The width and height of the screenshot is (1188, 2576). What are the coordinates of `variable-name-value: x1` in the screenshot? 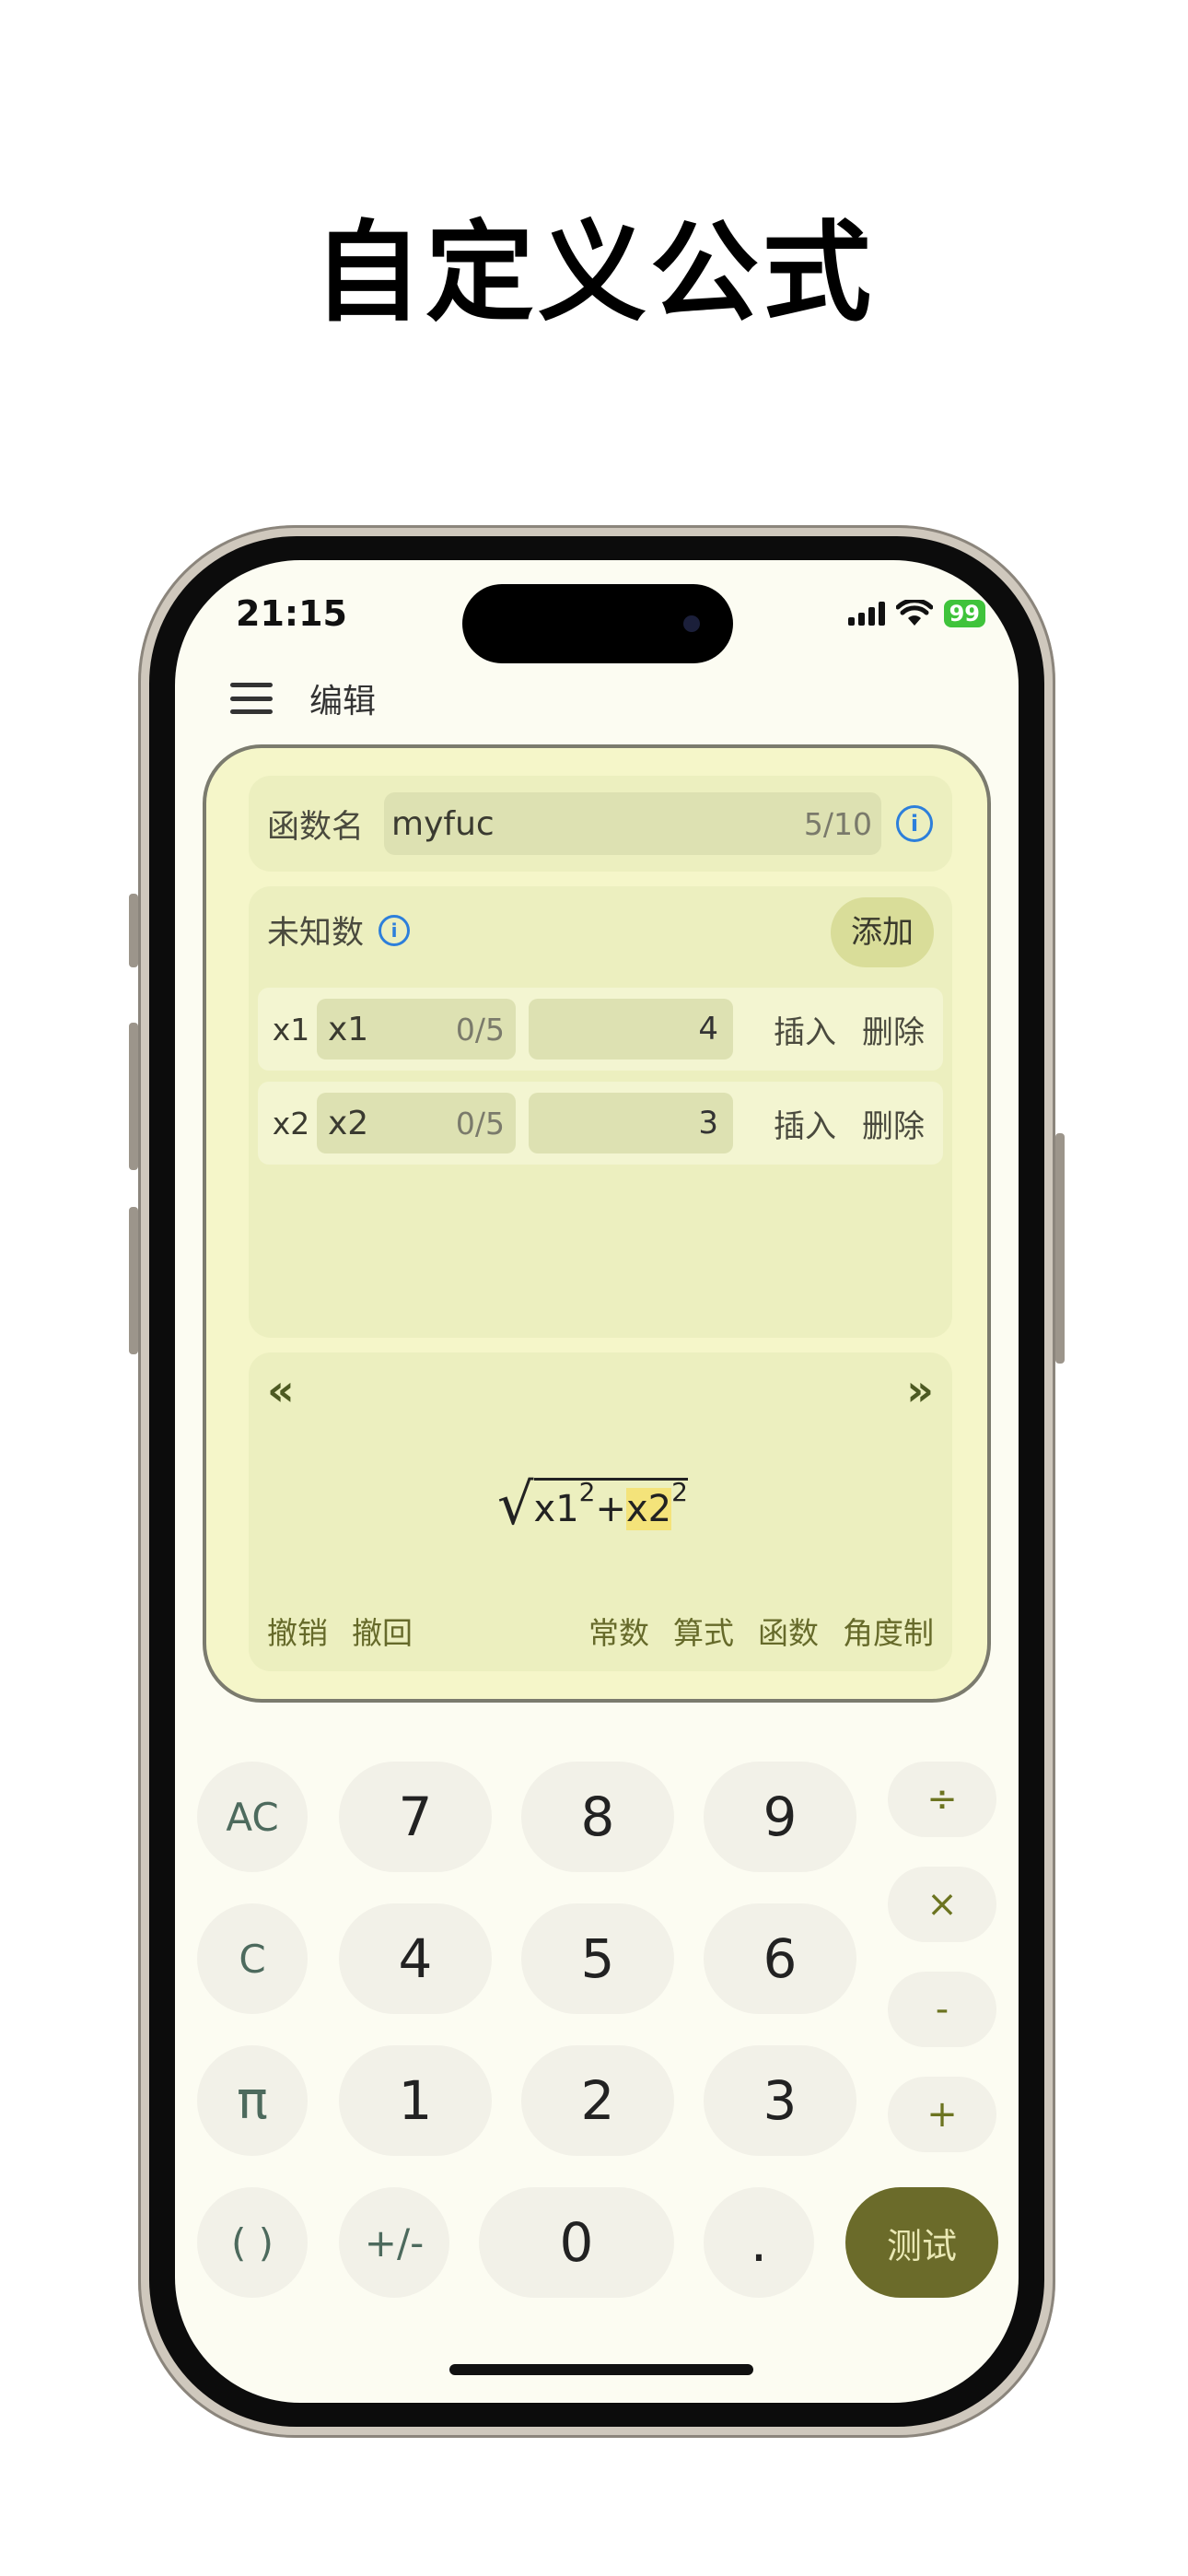 It's located at (348, 1029).